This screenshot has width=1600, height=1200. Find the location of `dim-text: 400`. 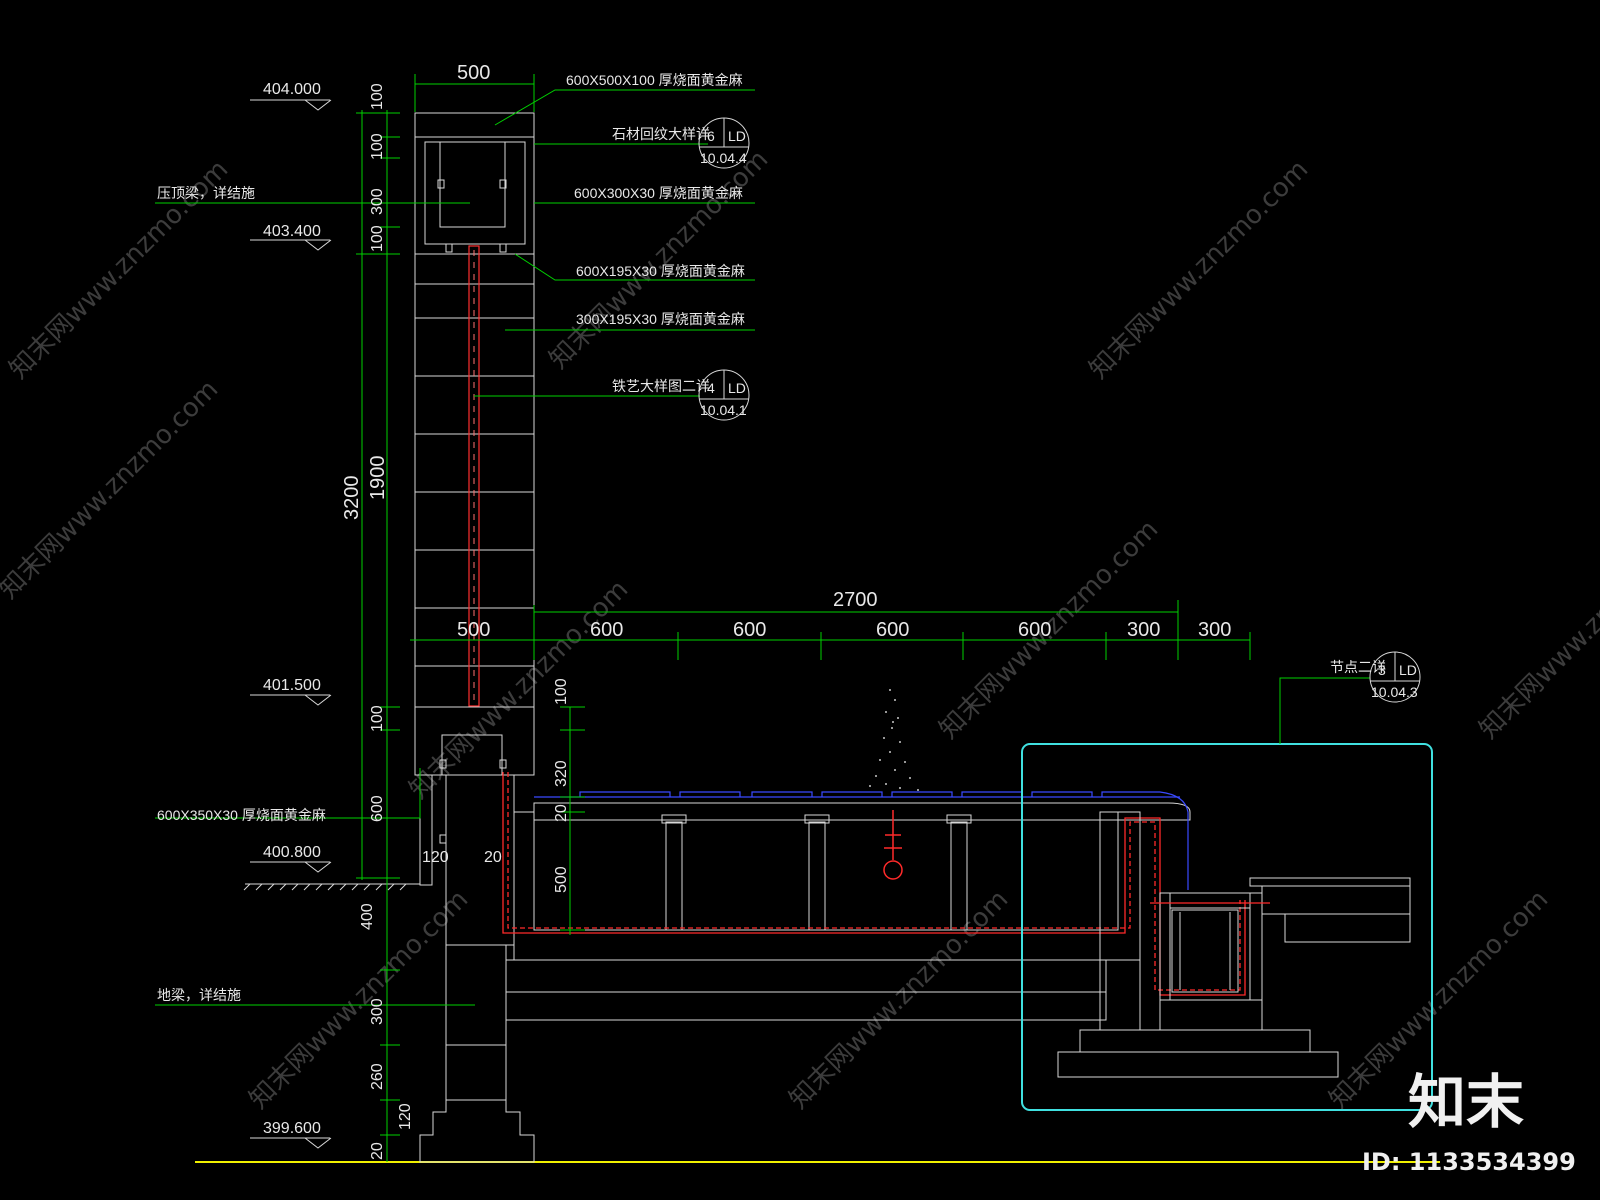

dim-text: 400 is located at coordinates (367, 916).